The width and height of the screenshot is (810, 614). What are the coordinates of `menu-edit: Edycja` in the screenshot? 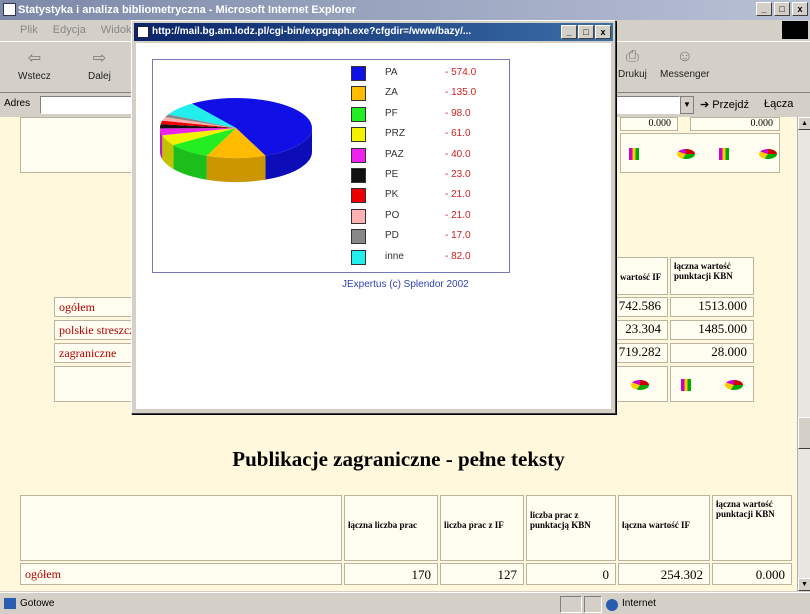 It's located at (69, 30).